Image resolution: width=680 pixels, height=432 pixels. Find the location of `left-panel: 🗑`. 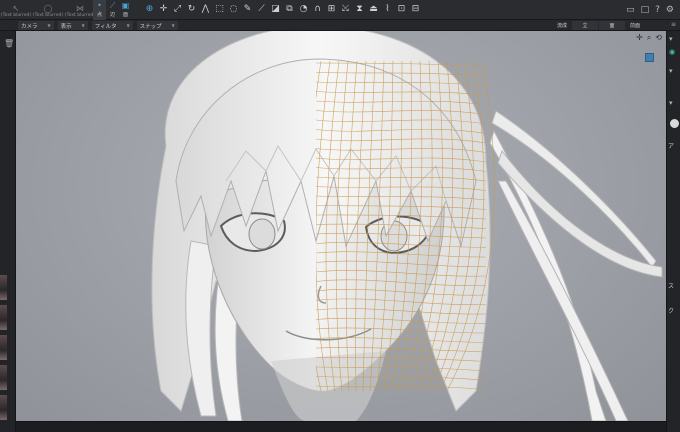

left-panel: 🗑 is located at coordinates (8, 231).